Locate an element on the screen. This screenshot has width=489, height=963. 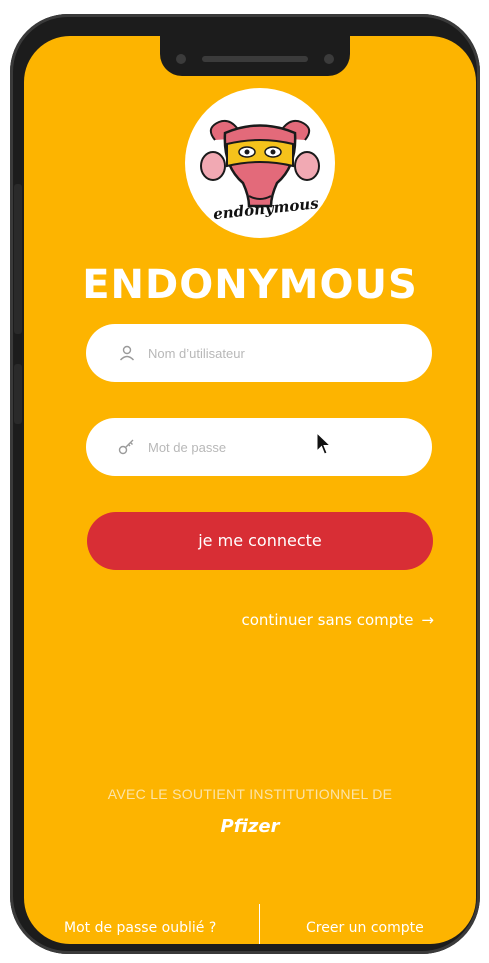
app-logo: endonymous is located at coordinates (260, 163).